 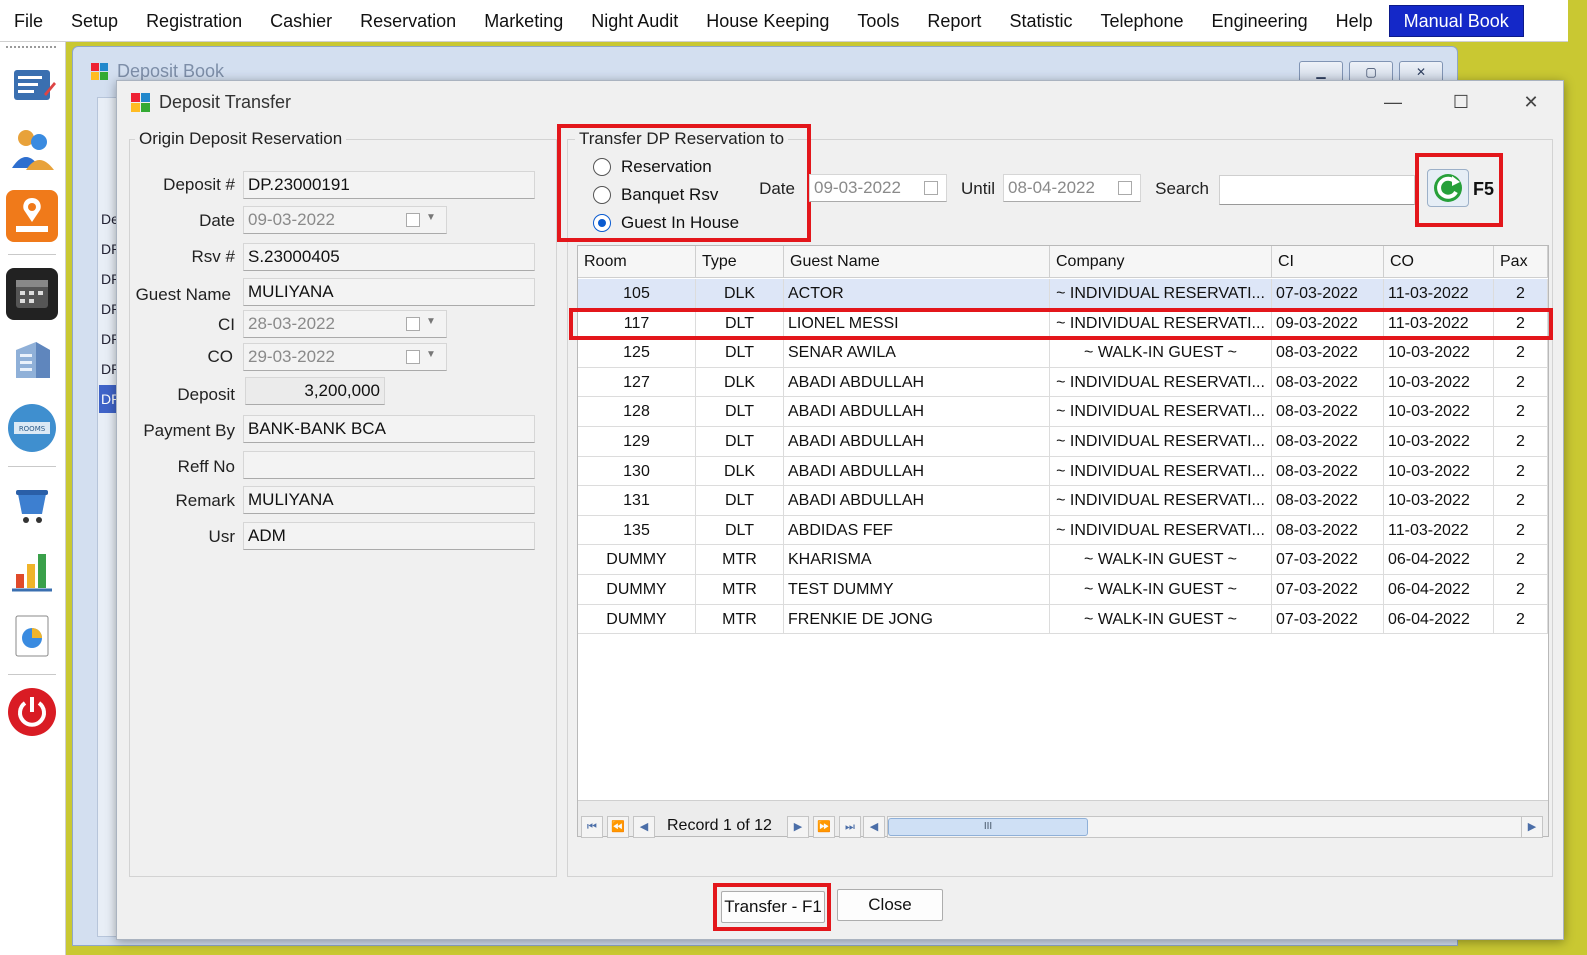 What do you see at coordinates (890, 905) in the screenshot?
I see `close-dialog-button: Close` at bounding box center [890, 905].